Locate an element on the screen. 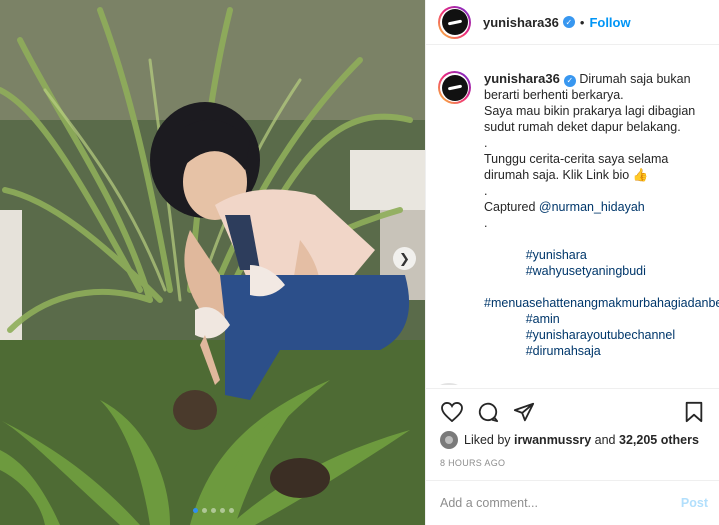 The image size is (719, 525). share-button is located at coordinates (524, 412).